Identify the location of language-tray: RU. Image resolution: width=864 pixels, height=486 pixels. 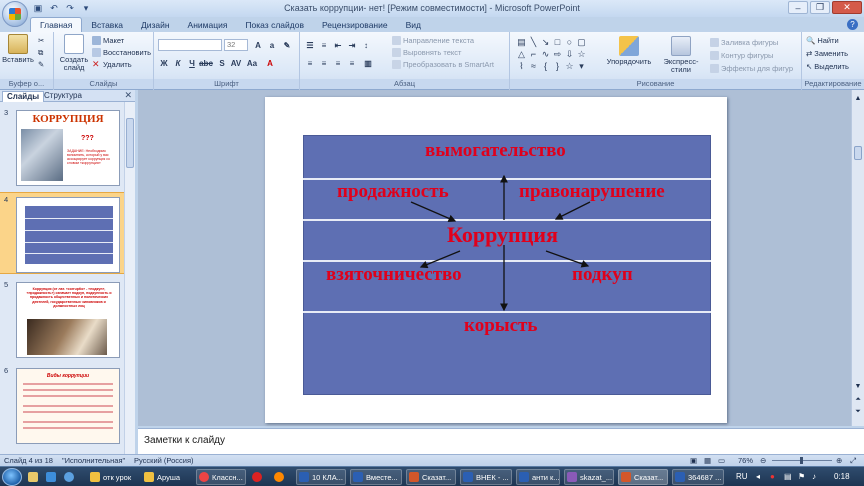
(742, 476).